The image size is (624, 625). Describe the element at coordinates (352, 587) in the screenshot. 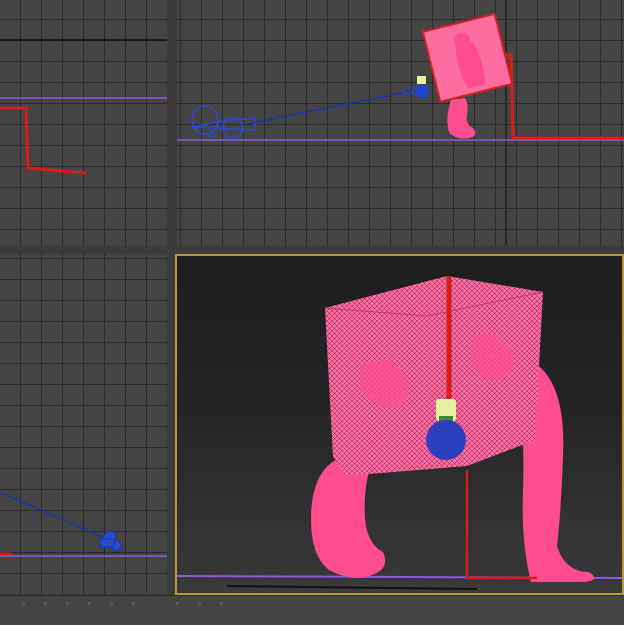

I see `ground-shadow-line` at that location.